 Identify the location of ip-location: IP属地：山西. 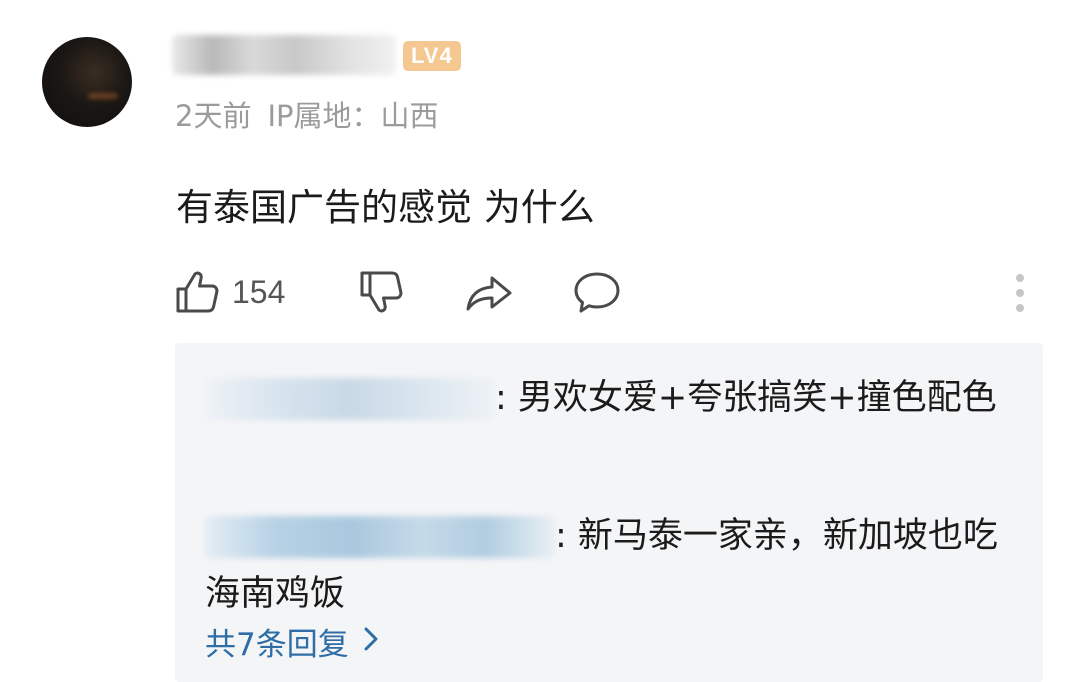
(353, 116).